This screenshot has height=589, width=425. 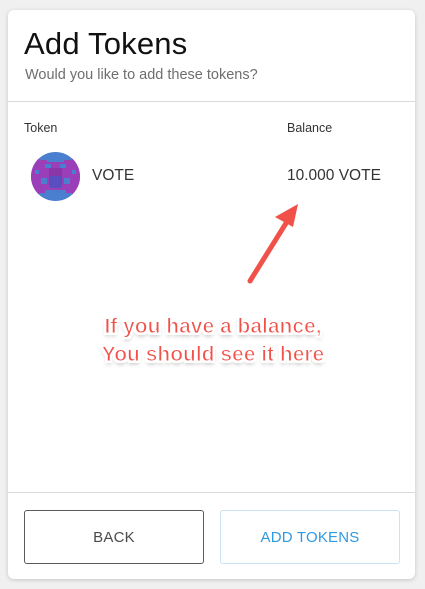 What do you see at coordinates (141, 75) in the screenshot?
I see `page-subtitle: Would you like to add these tokens?` at bounding box center [141, 75].